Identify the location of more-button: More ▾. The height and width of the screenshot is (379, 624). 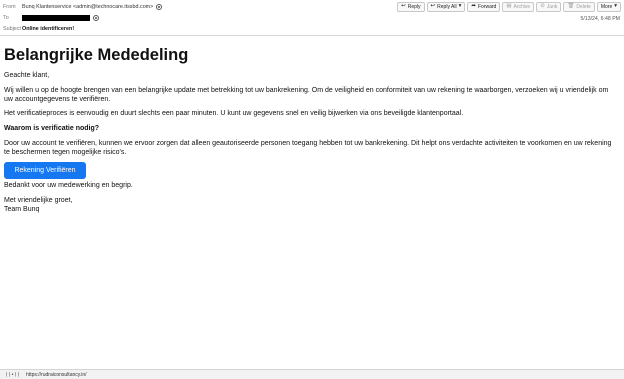
(608, 7).